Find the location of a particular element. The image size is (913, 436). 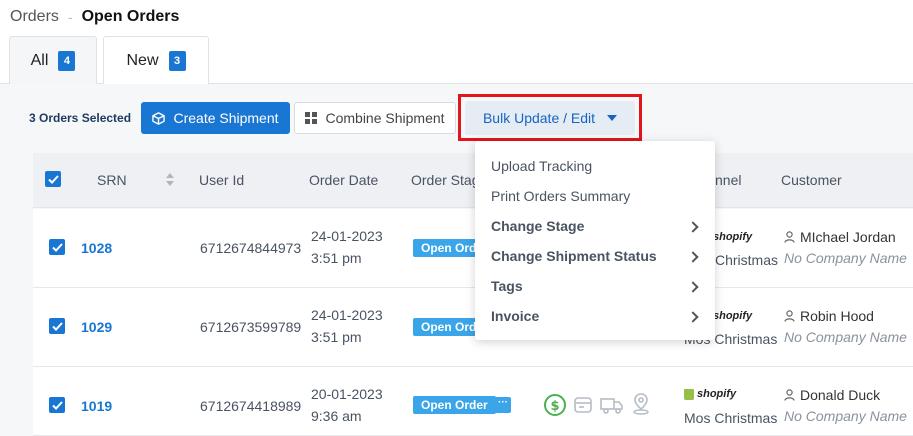

channel-name: Mos Christmas is located at coordinates (731, 418).